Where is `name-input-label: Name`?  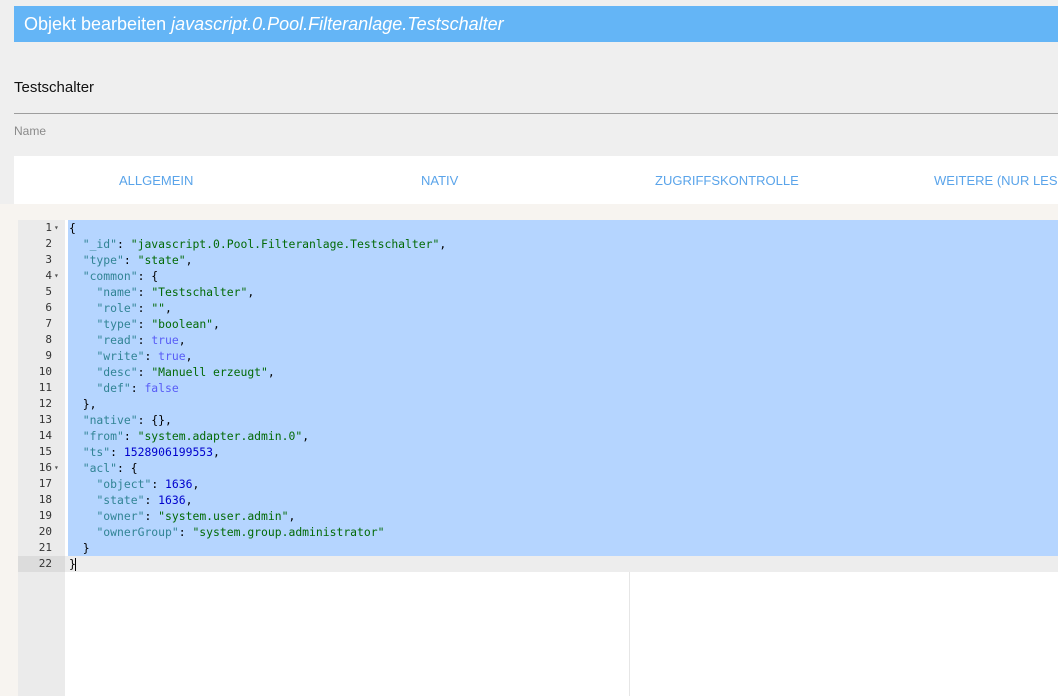
name-input-label: Name is located at coordinates (30, 131).